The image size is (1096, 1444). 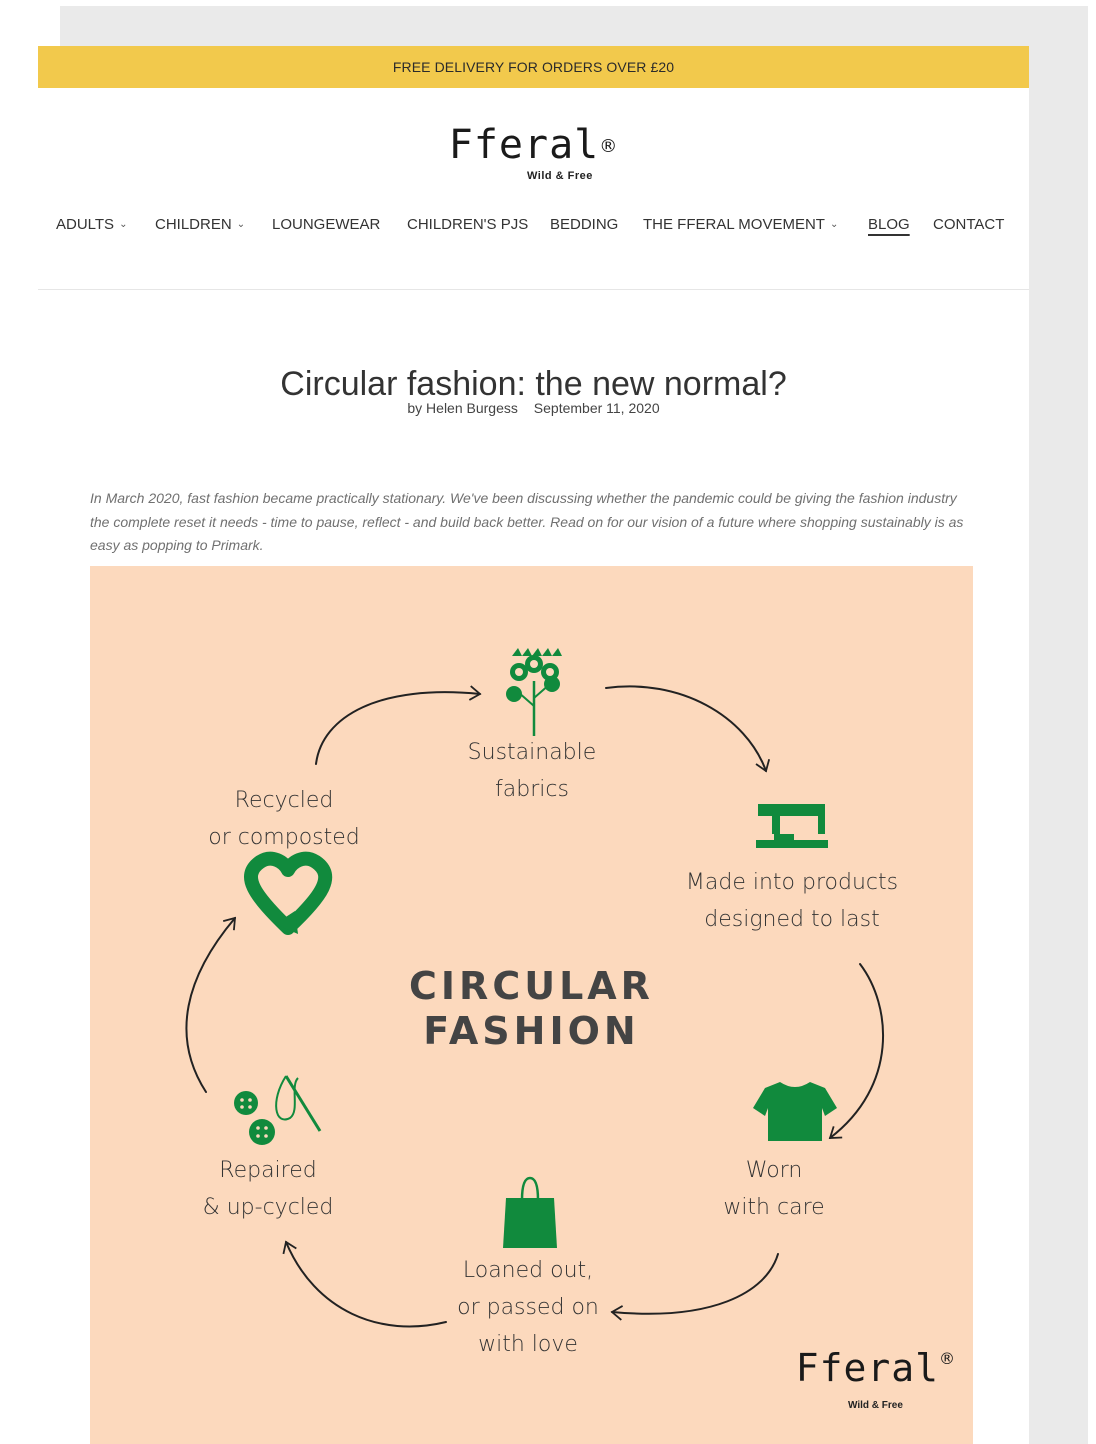 What do you see at coordinates (533, 289) in the screenshot?
I see `header-divider` at bounding box center [533, 289].